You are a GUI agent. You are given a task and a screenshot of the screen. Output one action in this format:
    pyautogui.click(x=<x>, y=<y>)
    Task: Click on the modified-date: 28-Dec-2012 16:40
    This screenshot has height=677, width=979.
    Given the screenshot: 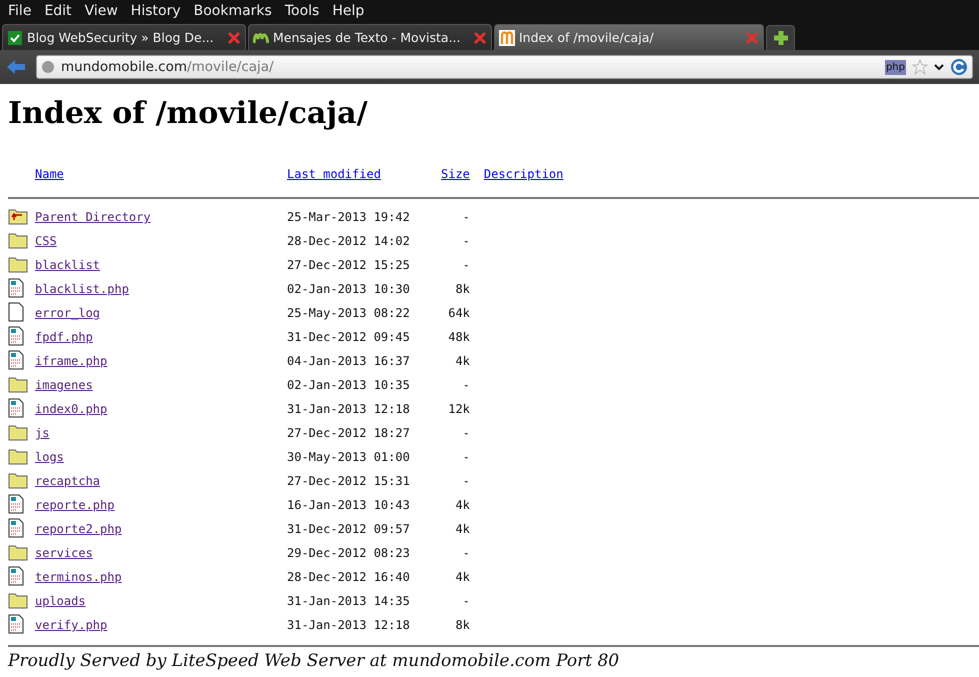 What is the action you would take?
    pyautogui.click(x=348, y=577)
    